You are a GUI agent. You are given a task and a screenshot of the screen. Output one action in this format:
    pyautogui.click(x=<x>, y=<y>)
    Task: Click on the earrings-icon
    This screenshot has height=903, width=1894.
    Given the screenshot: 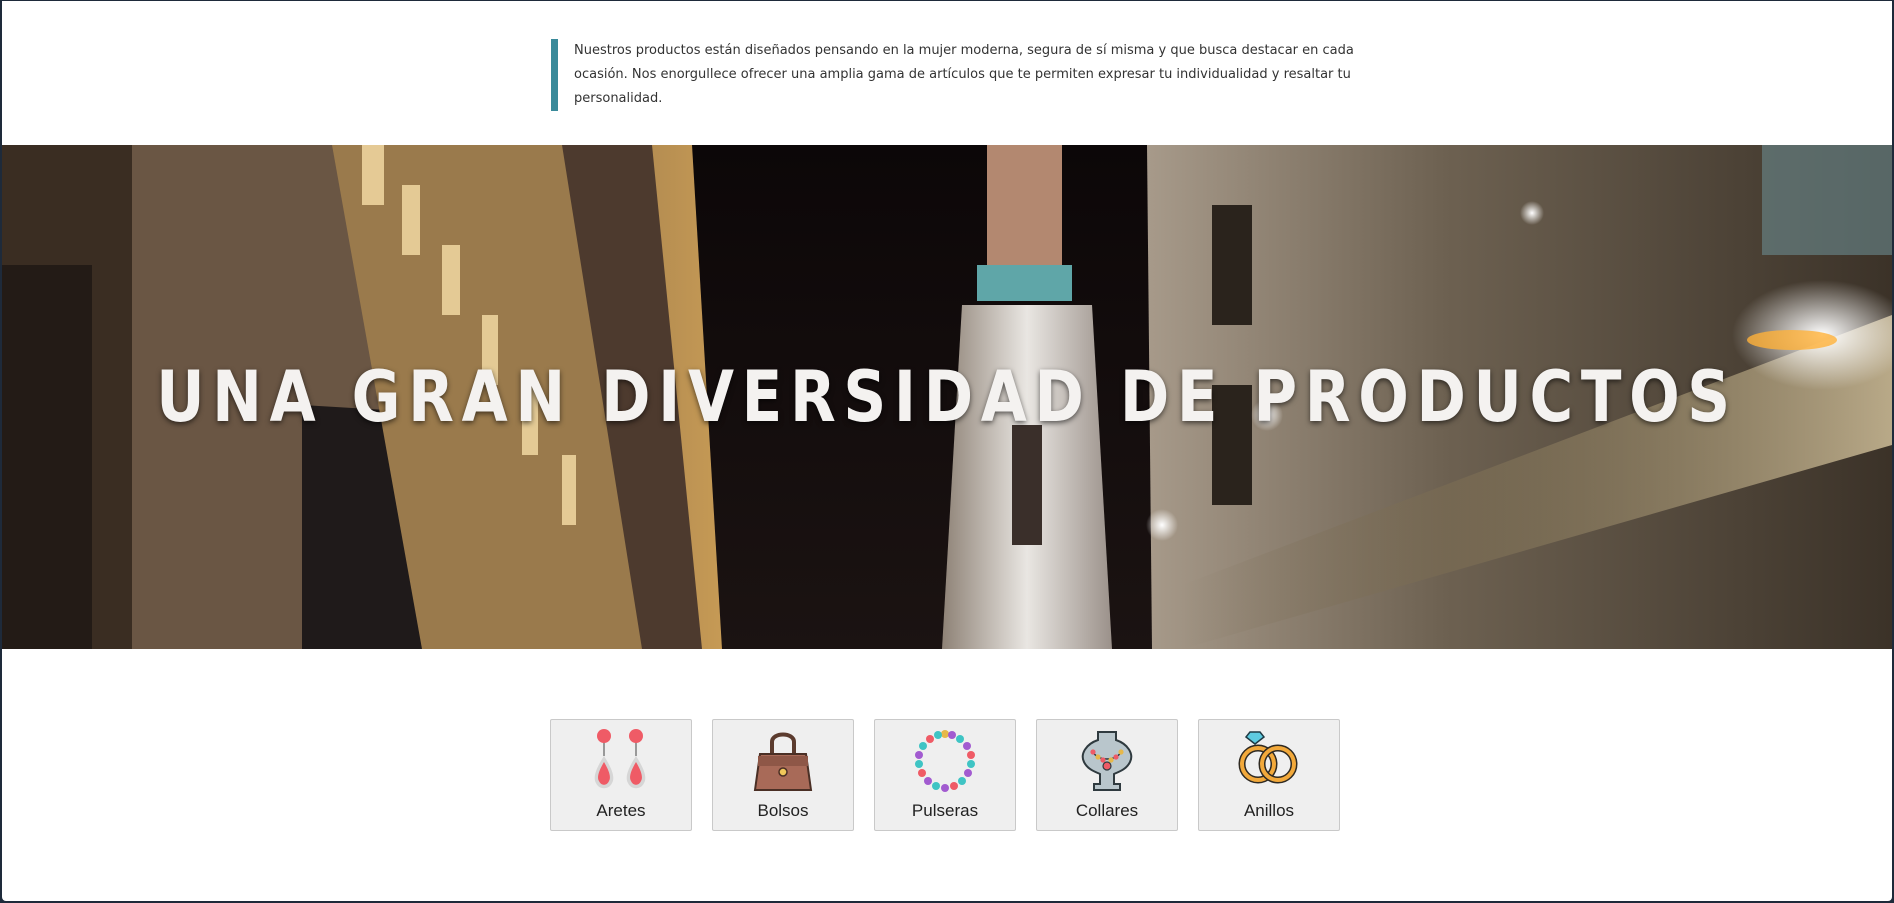 What is the action you would take?
    pyautogui.click(x=620, y=759)
    